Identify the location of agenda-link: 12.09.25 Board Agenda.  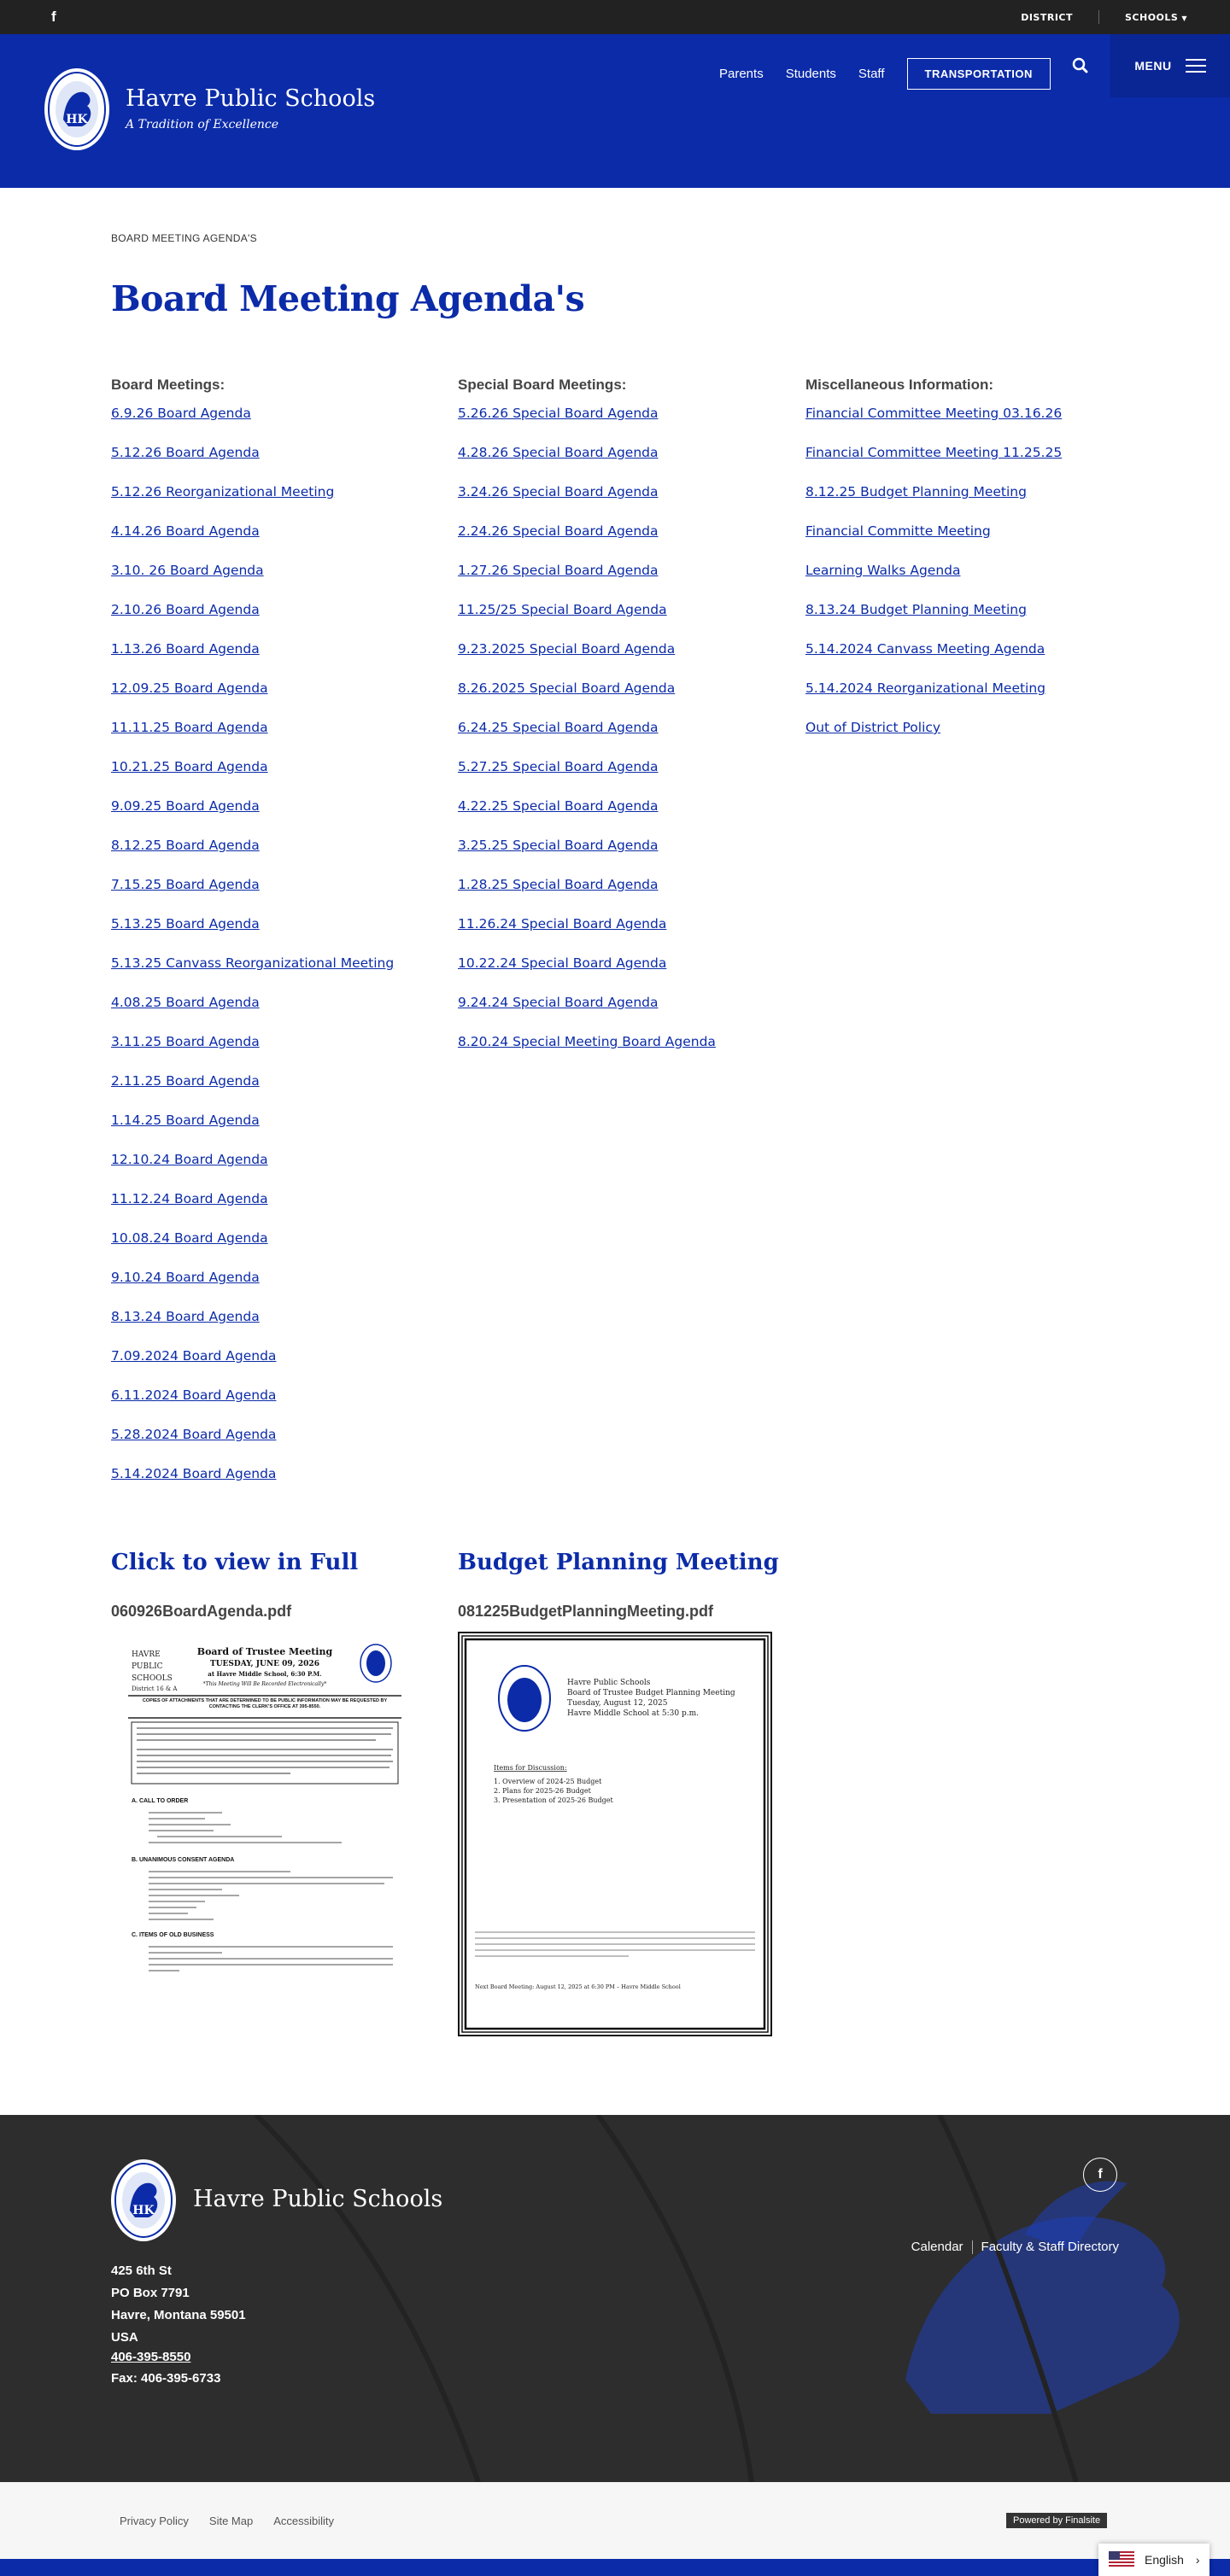
(189, 688).